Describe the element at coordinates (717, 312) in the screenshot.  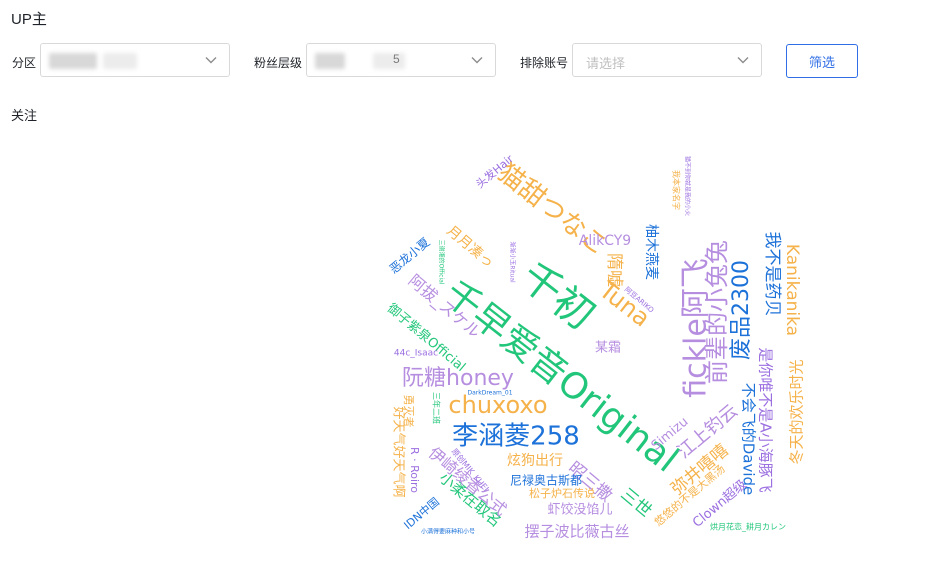
I see `word-cloud-word: 前辈的小兔兔` at that location.